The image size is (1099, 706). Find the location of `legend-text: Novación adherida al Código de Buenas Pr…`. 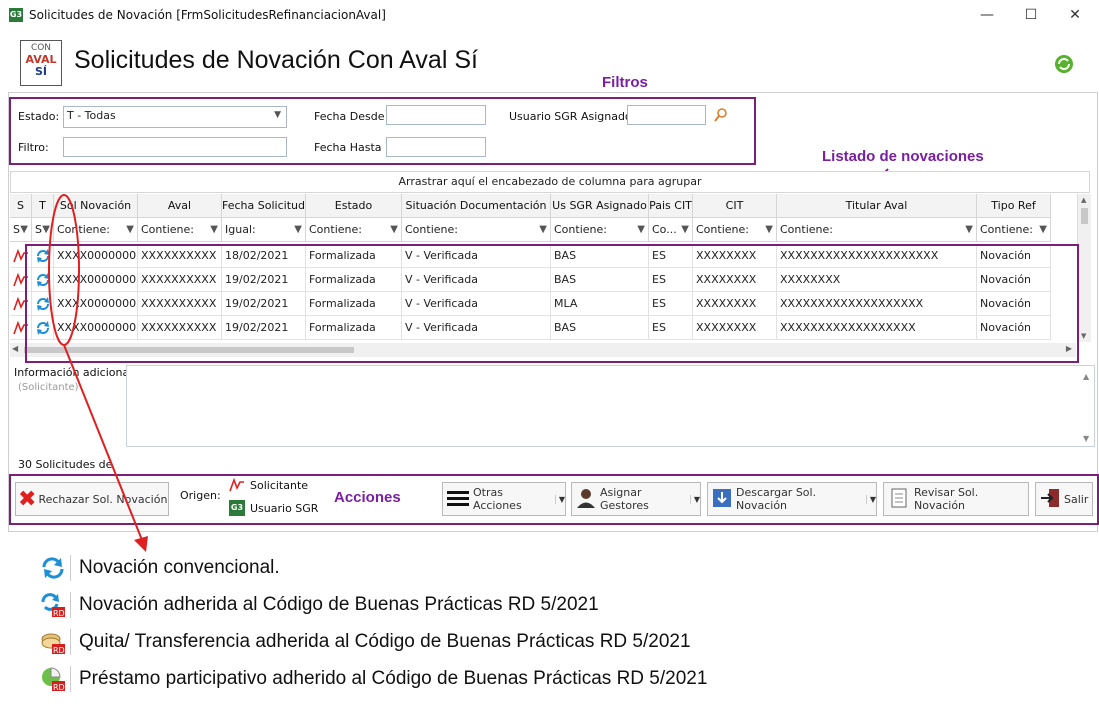

legend-text: Novación adherida al Código de Buenas Pr… is located at coordinates (339, 604).